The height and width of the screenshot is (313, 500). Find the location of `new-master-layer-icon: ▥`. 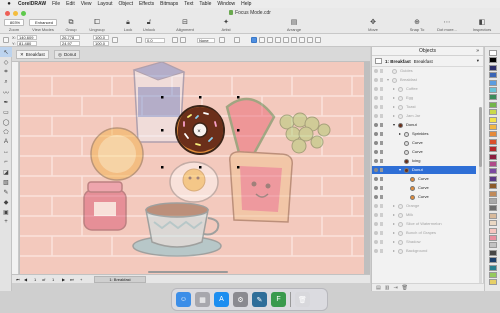

new-master-layer-icon: ▥ is located at coordinates (387, 288).